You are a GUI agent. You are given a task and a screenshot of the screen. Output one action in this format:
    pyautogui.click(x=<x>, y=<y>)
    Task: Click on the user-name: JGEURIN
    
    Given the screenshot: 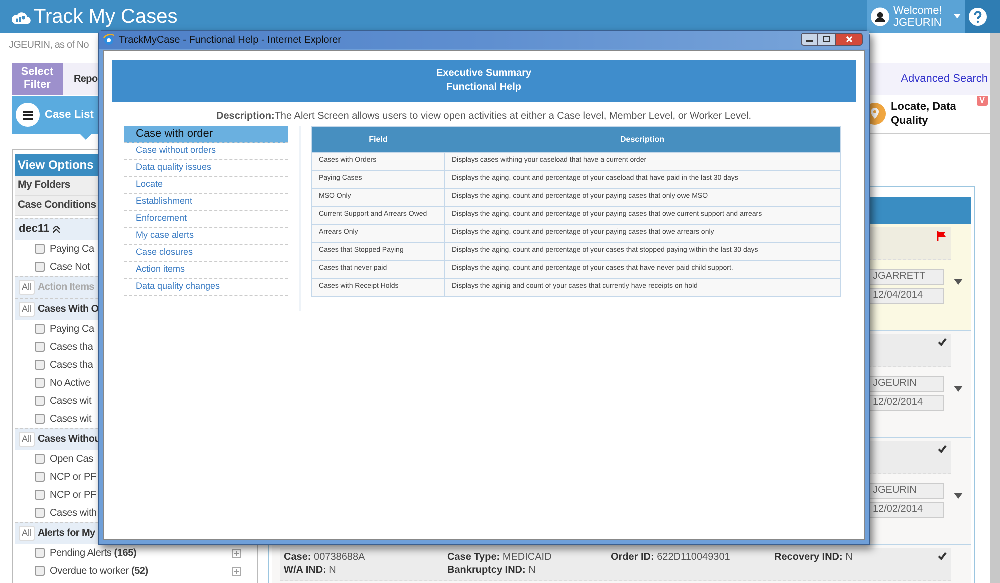 What is the action you would take?
    pyautogui.click(x=918, y=22)
    